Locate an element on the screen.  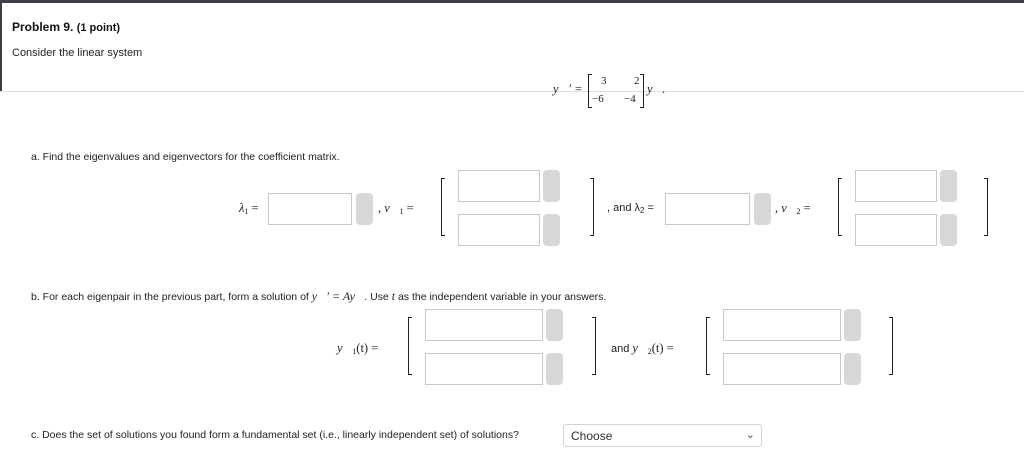
y1-component2-input is located at coordinates (484, 369).